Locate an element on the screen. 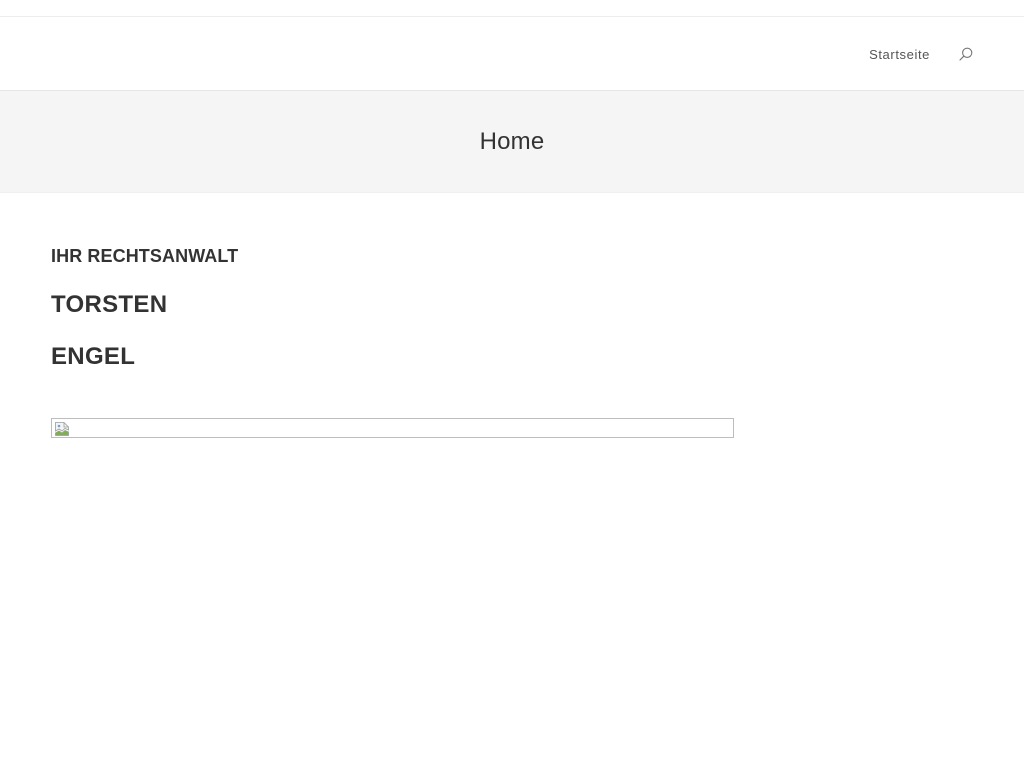 Image resolution: width=1024 pixels, height=768 pixels. page-title: Home is located at coordinates (512, 141).